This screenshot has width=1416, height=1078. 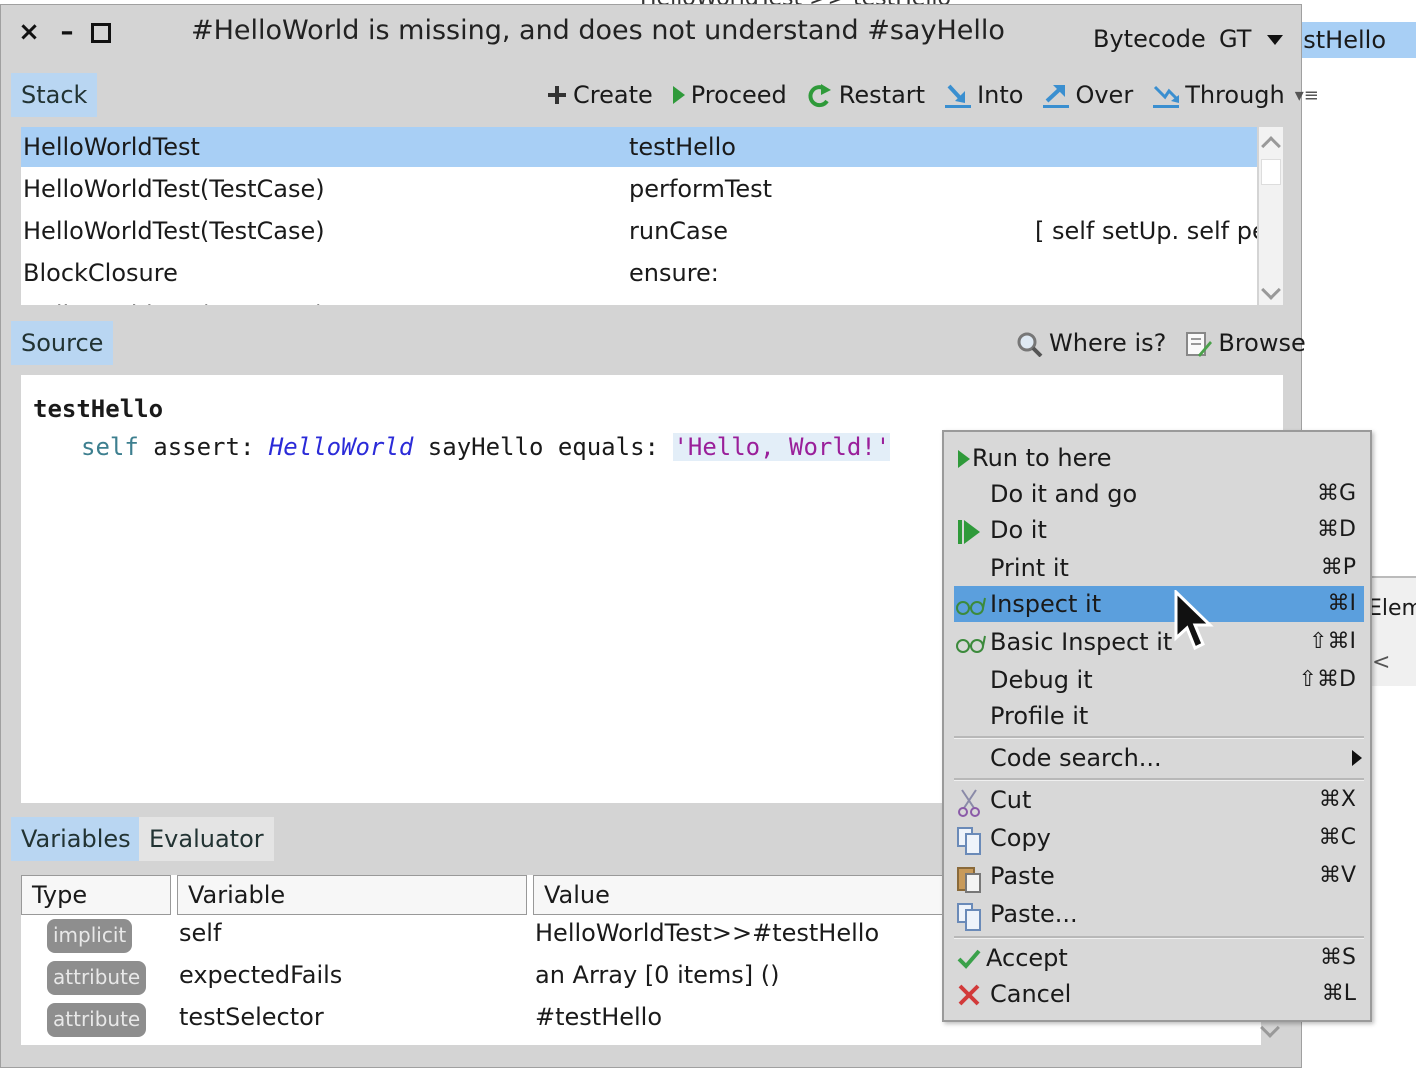 What do you see at coordinates (1159, 958) in the screenshot?
I see `menu-item-accept: Accept ⌘S` at bounding box center [1159, 958].